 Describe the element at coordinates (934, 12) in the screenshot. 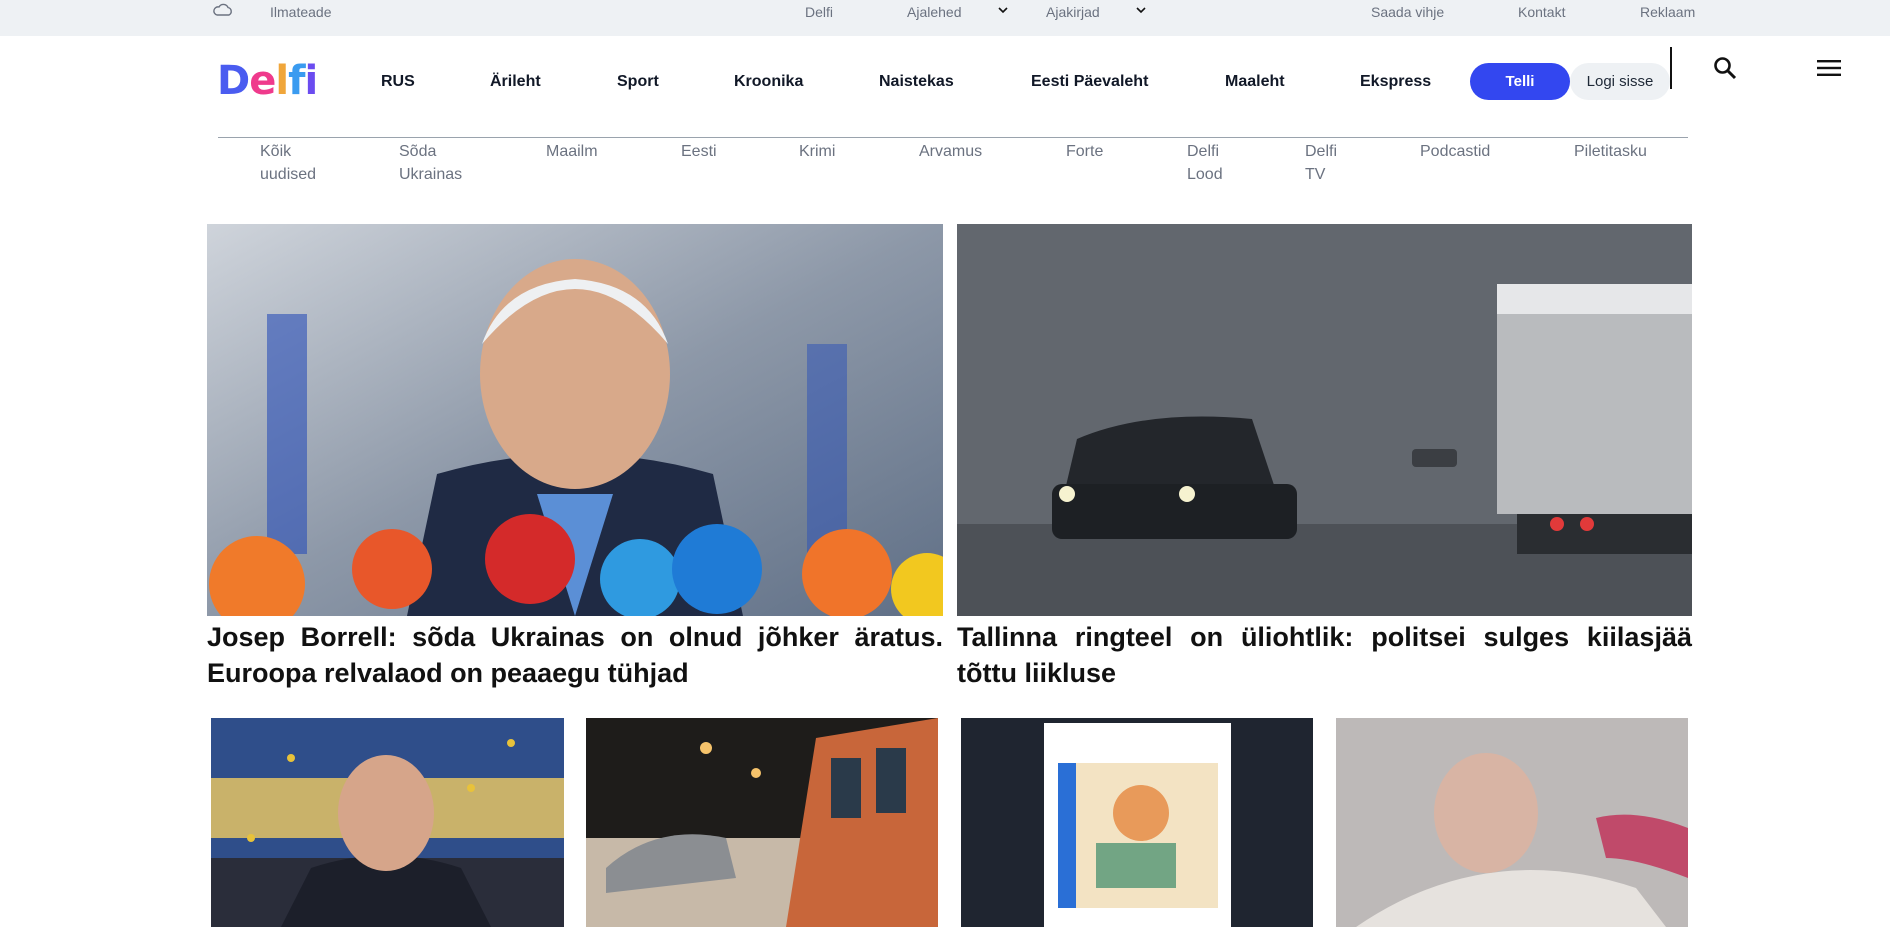

I see `newspapers-dropdown: Ajalehed` at that location.